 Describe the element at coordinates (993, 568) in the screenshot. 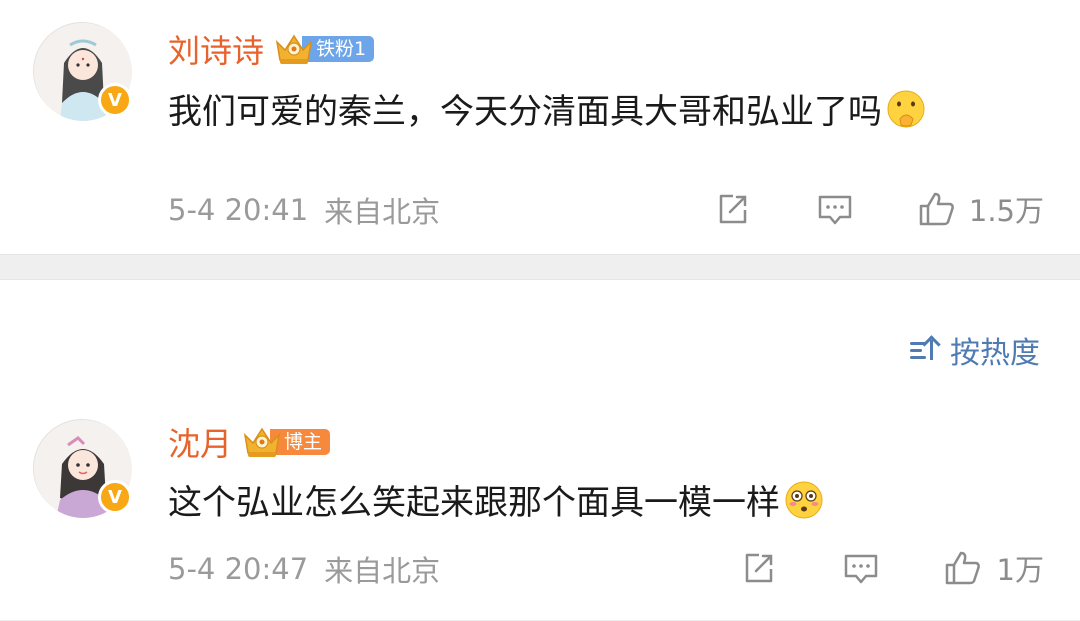

I see `like-button: 1万` at that location.